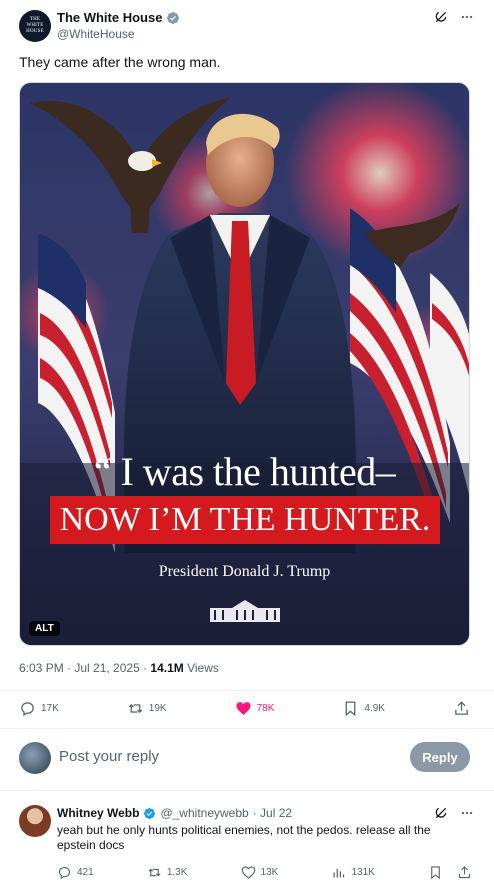  What do you see at coordinates (265, 708) in the screenshot?
I see `like-count: 78K` at bounding box center [265, 708].